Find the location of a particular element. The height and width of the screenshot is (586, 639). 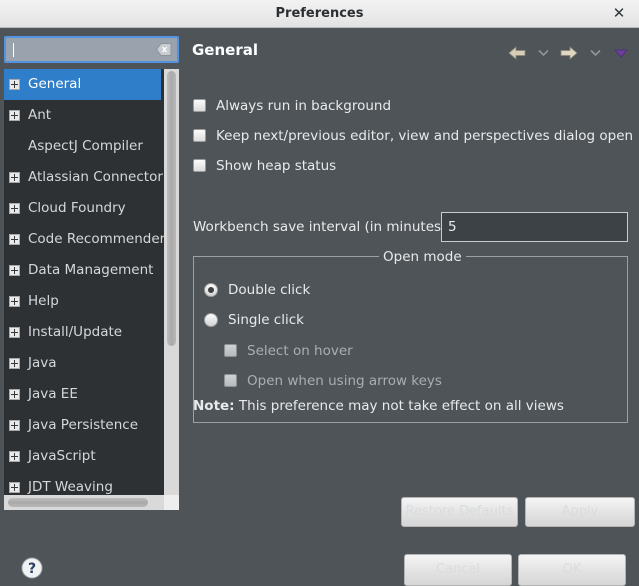

tree-item-java: Java is located at coordinates (82, 363).